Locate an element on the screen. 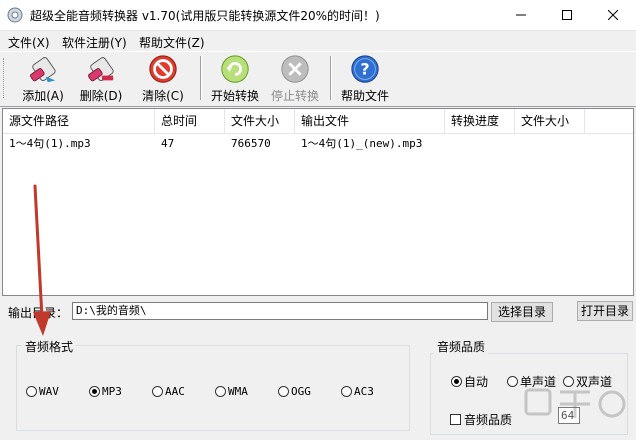  menu-help: 帮助文件(Z) is located at coordinates (172, 42).